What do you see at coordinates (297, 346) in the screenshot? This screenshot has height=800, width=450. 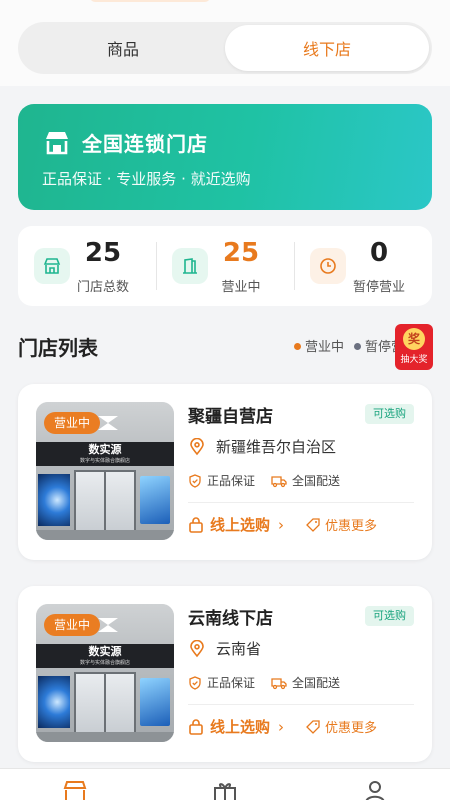 I see `open-dot` at bounding box center [297, 346].